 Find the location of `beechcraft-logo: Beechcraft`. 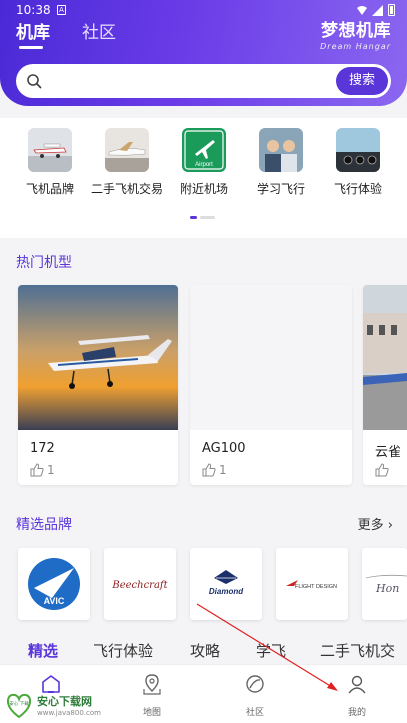

beechcraft-logo: Beechcraft is located at coordinates (139, 585).